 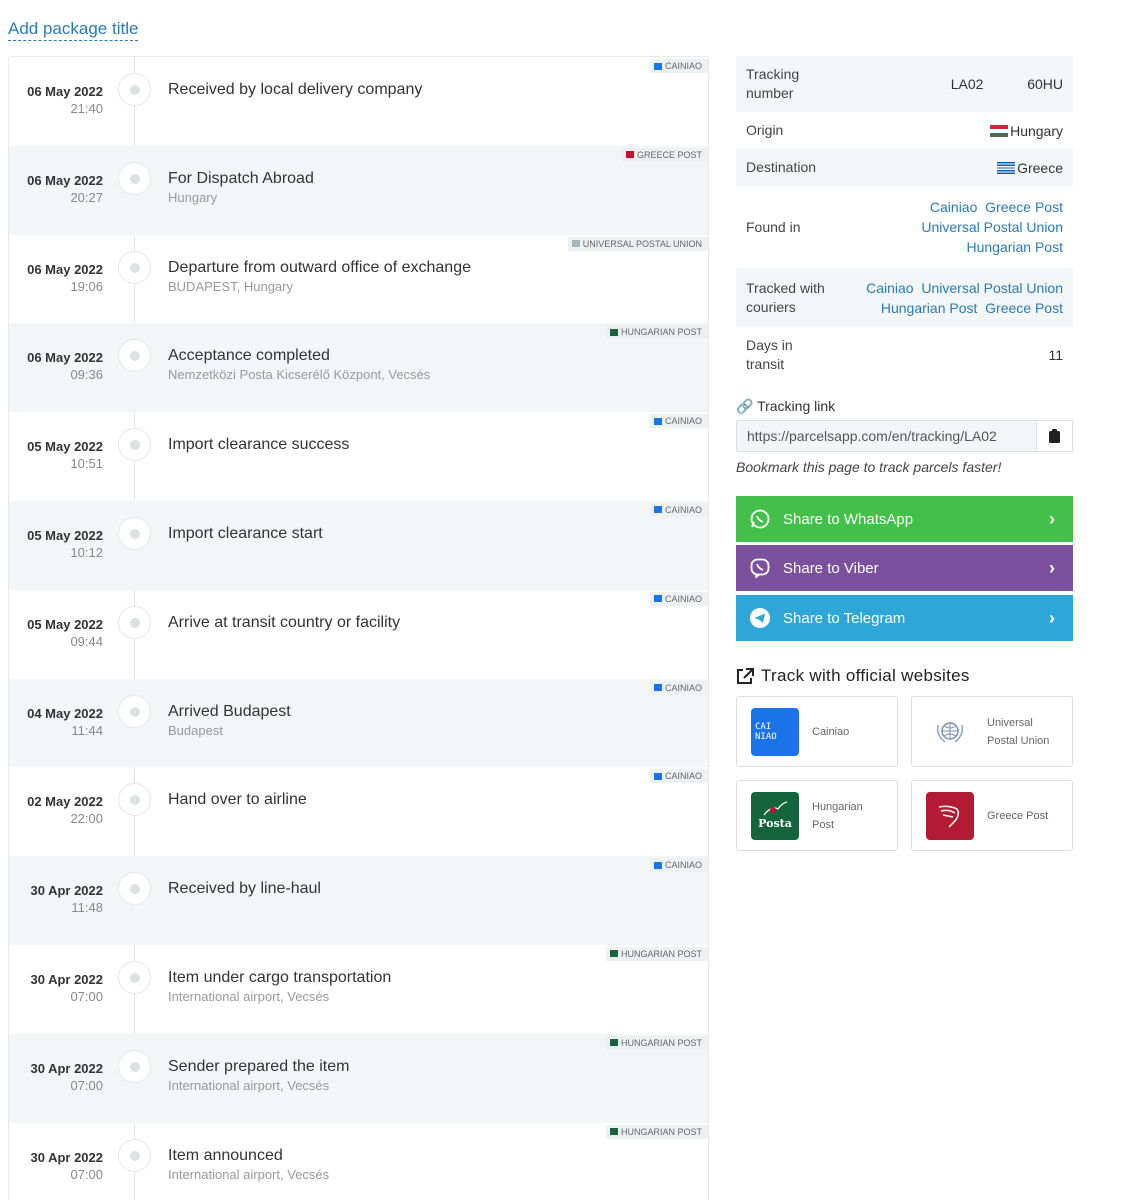 I want to click on event-datetime: 02 May 2022 22:00, so click(x=65, y=810).